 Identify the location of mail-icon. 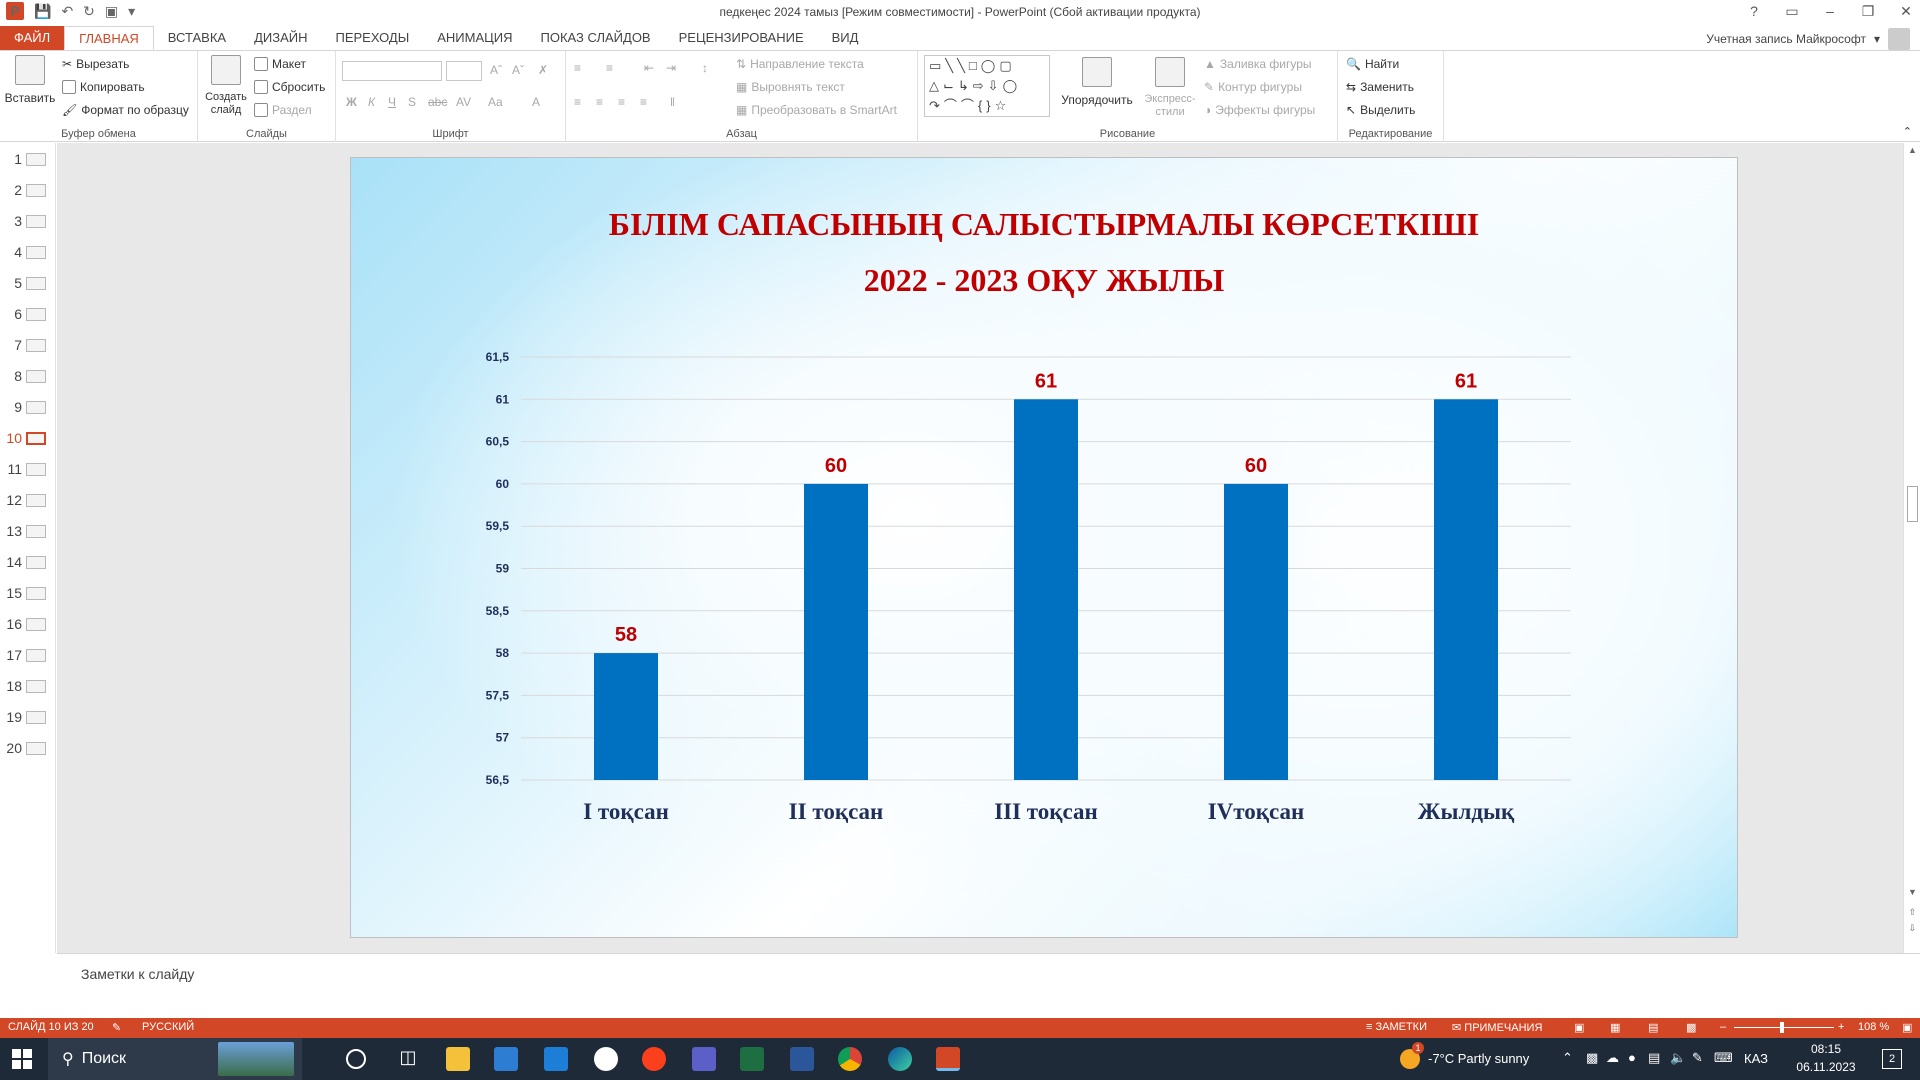
(556, 1059).